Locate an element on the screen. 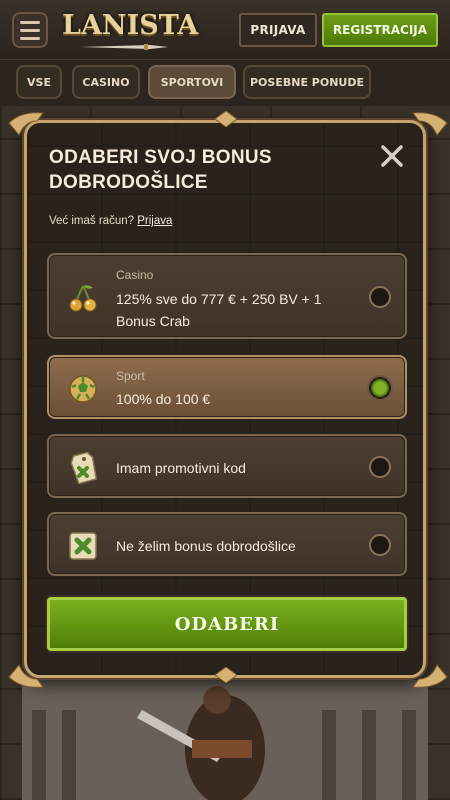 This screenshot has height=800, width=450. login-prompt: Već imaš račun? Prijava is located at coordinates (110, 221).